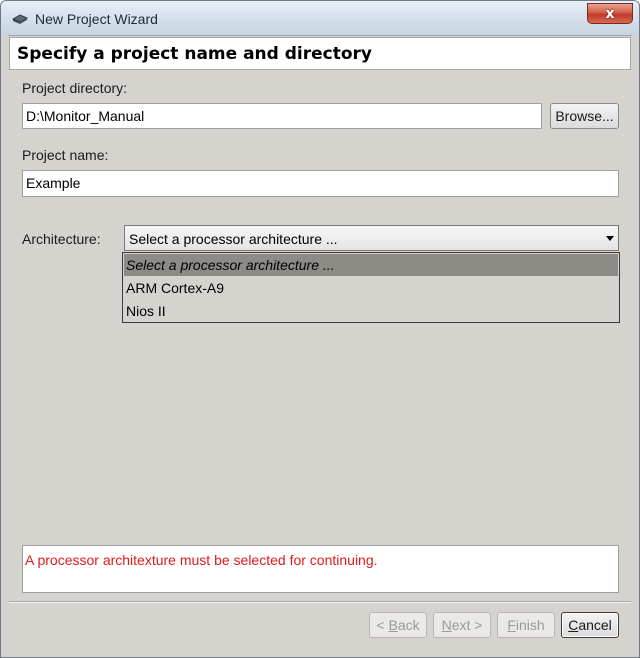 The height and width of the screenshot is (658, 640). What do you see at coordinates (320, 183) in the screenshot?
I see `project-name-field: Example` at bounding box center [320, 183].